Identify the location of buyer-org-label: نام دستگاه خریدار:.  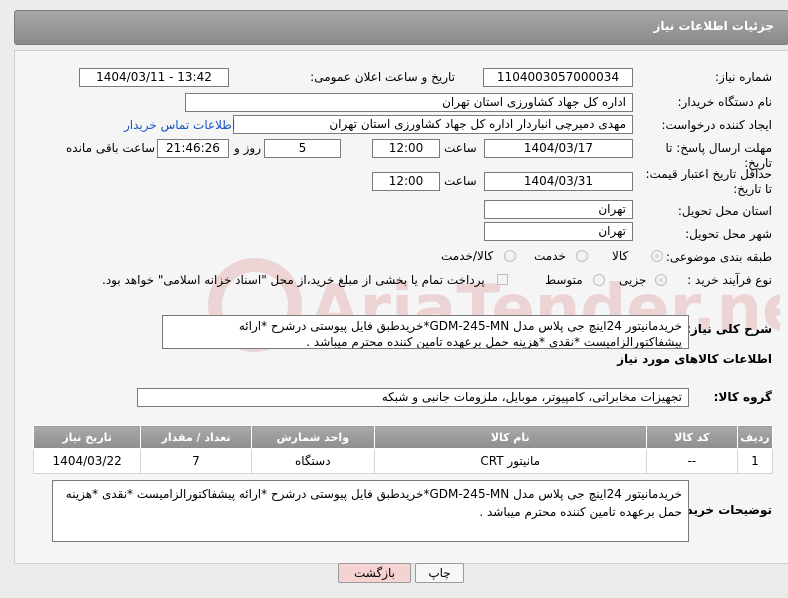
(725, 102).